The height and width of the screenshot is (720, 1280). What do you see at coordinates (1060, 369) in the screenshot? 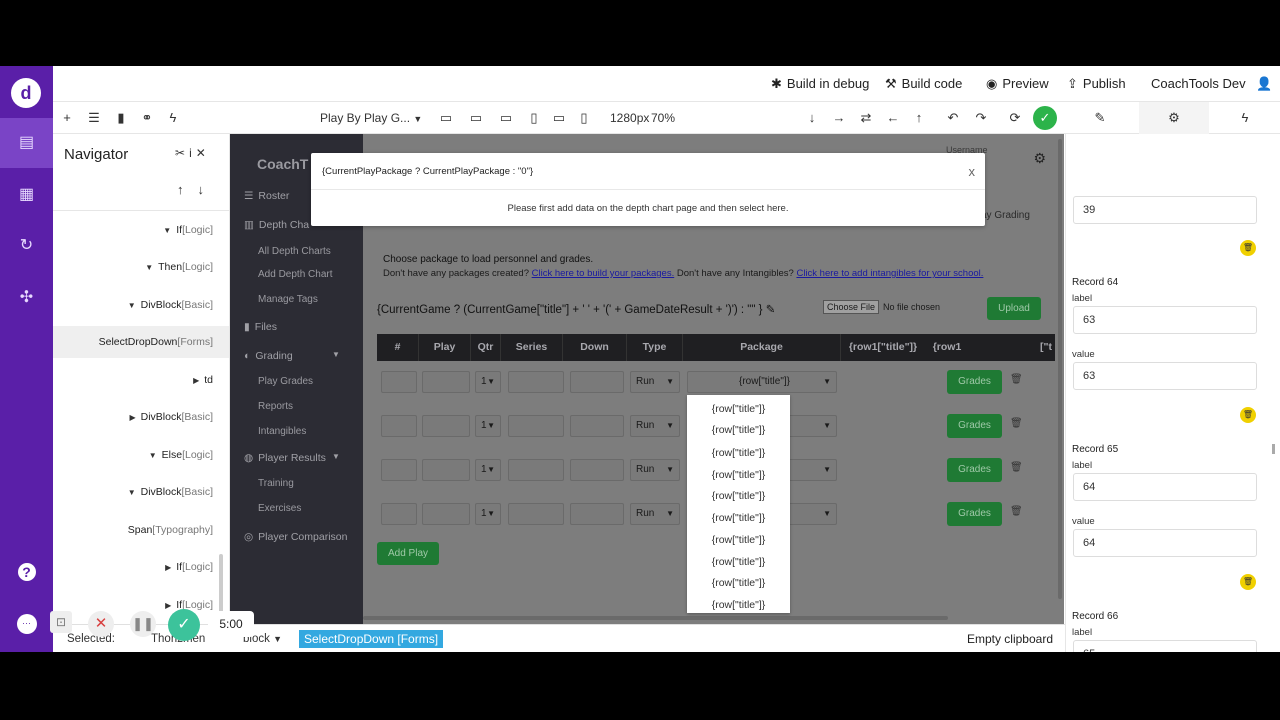
I see `canvas-vertical-scrollbar` at bounding box center [1060, 369].